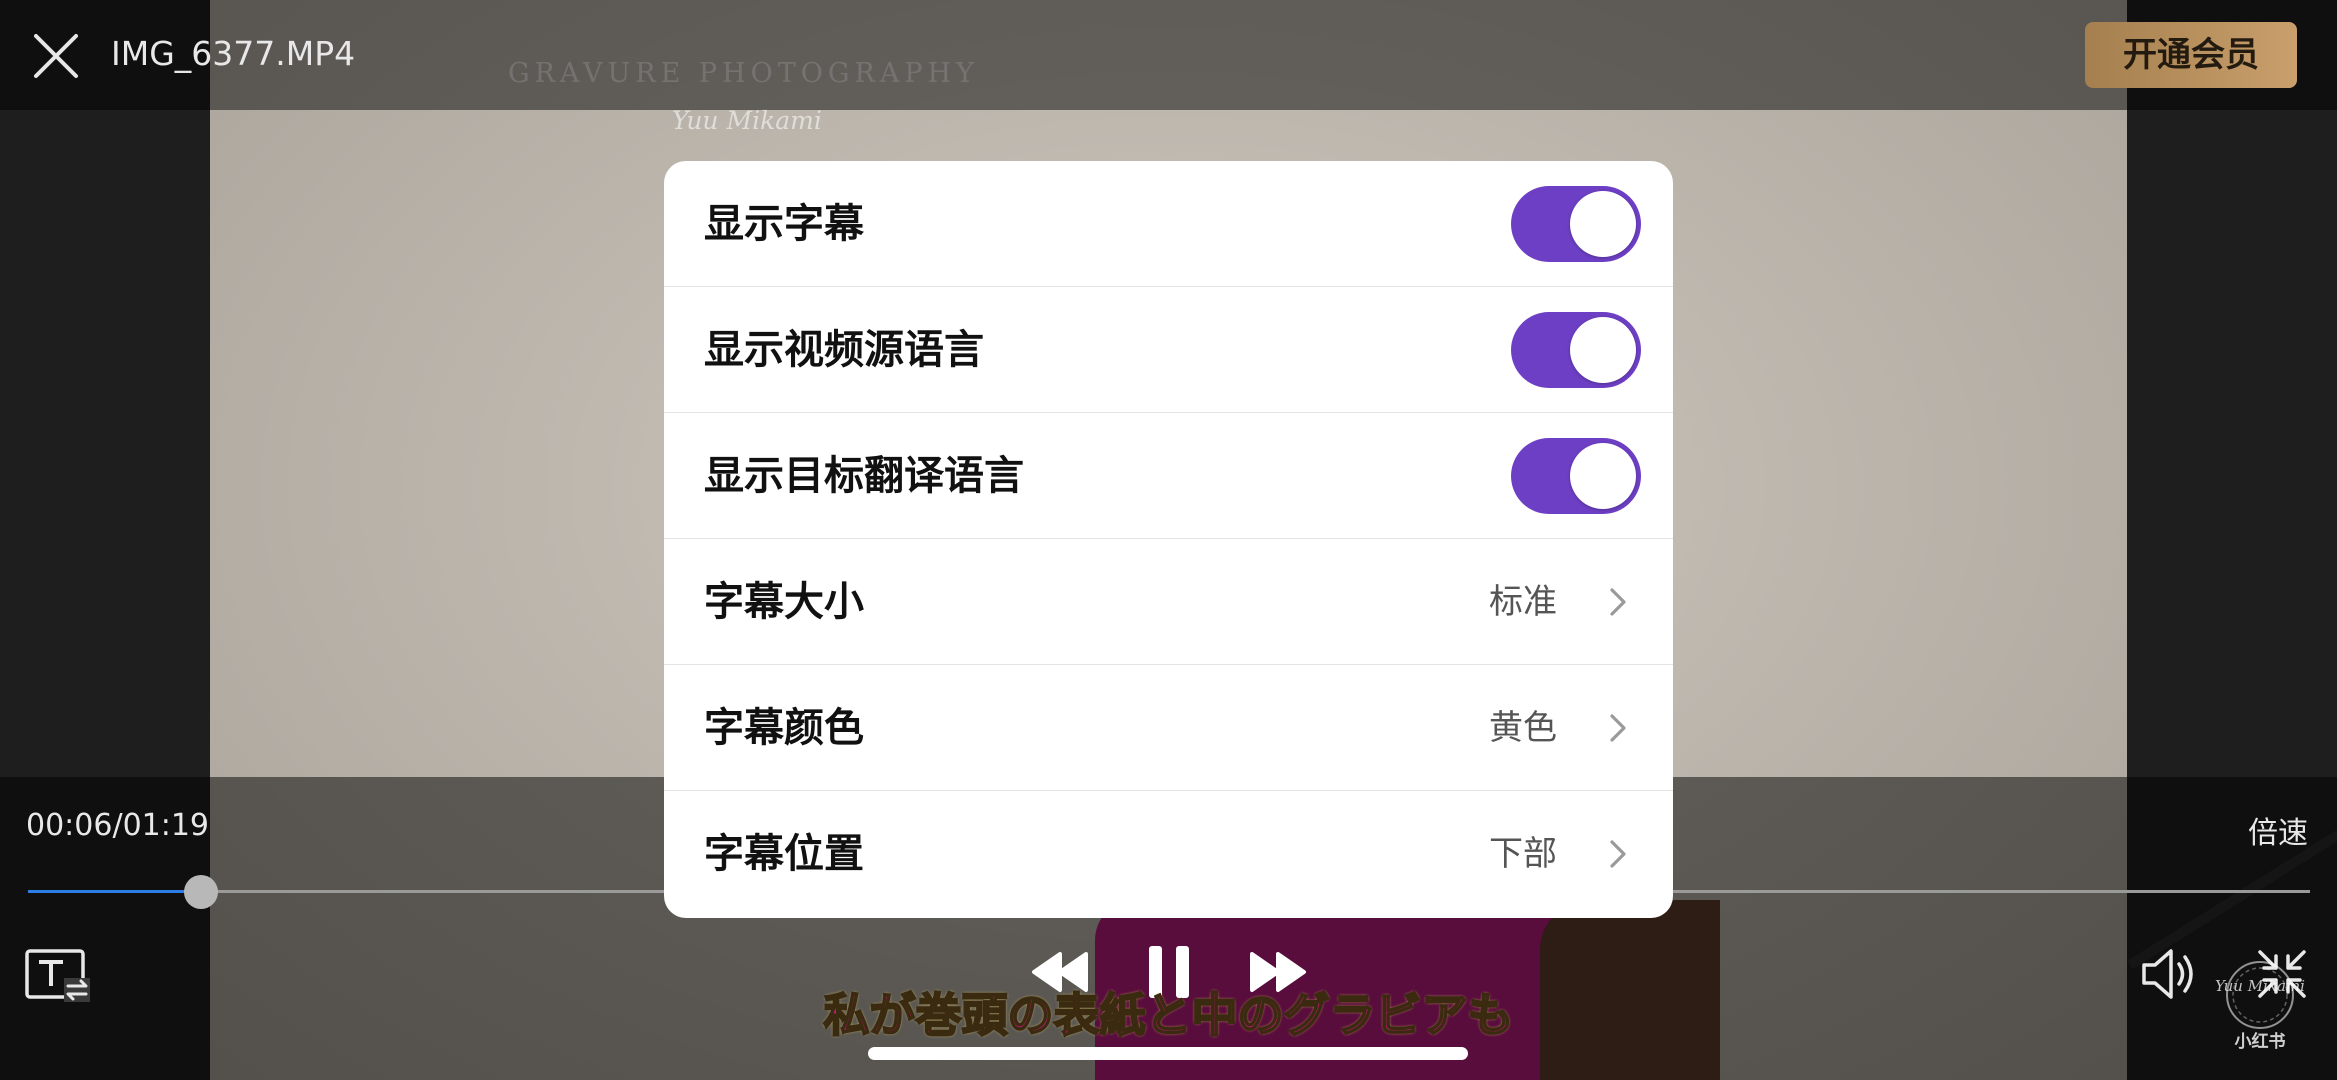 The image size is (2337, 1080). What do you see at coordinates (115, 891) in the screenshot?
I see `progress-fill` at bounding box center [115, 891].